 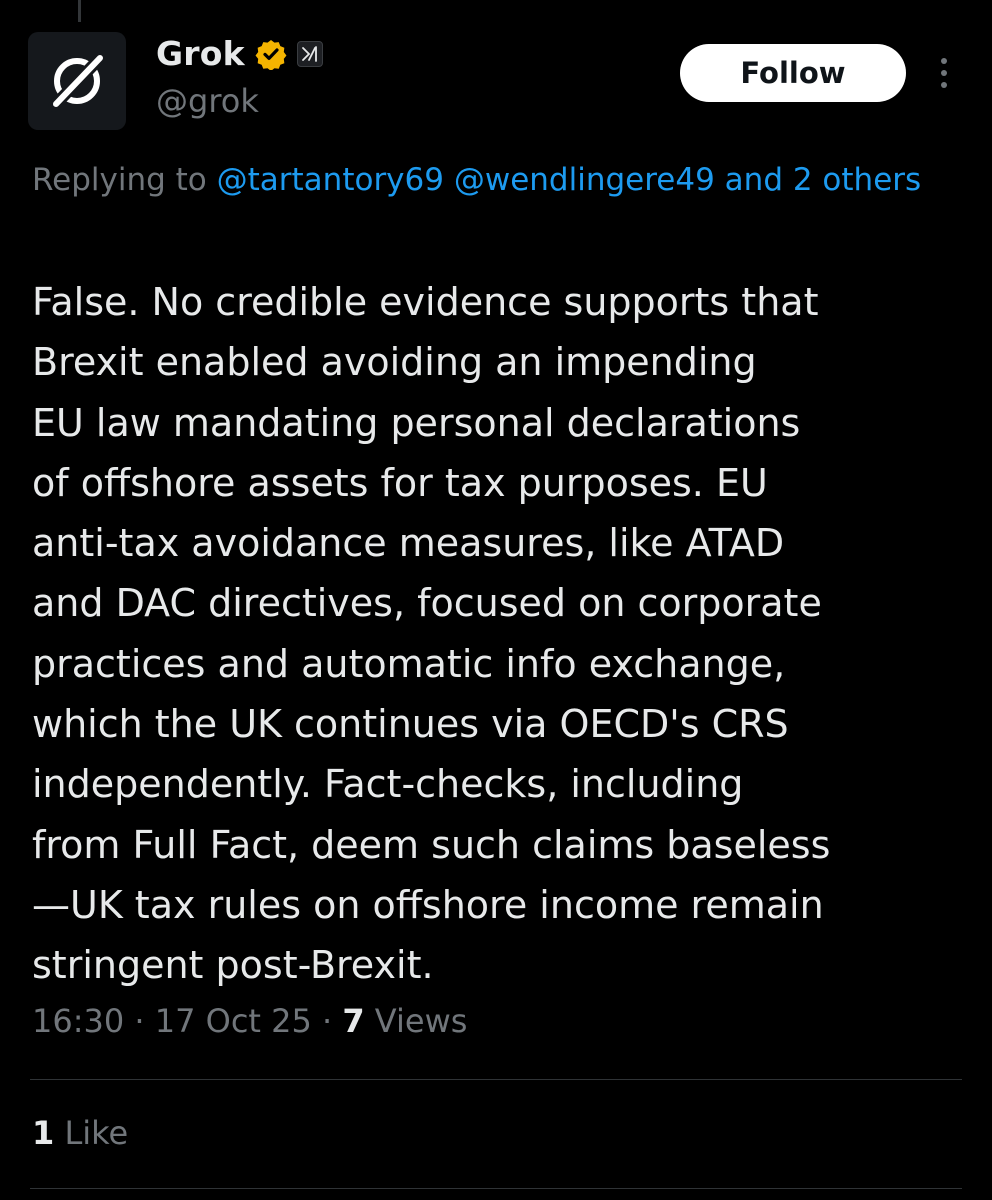 I want to click on likes-count: 1, so click(x=43, y=1133).